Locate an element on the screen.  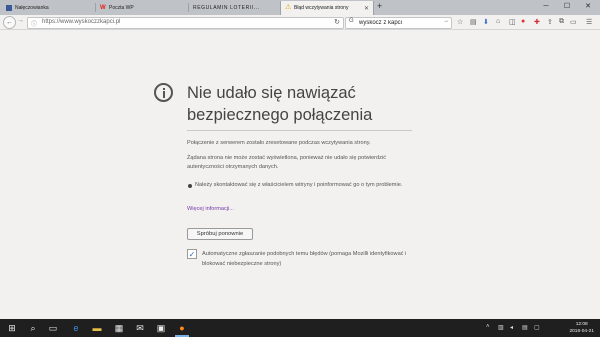
volume-icon: ◂ is located at coordinates (511, 327).